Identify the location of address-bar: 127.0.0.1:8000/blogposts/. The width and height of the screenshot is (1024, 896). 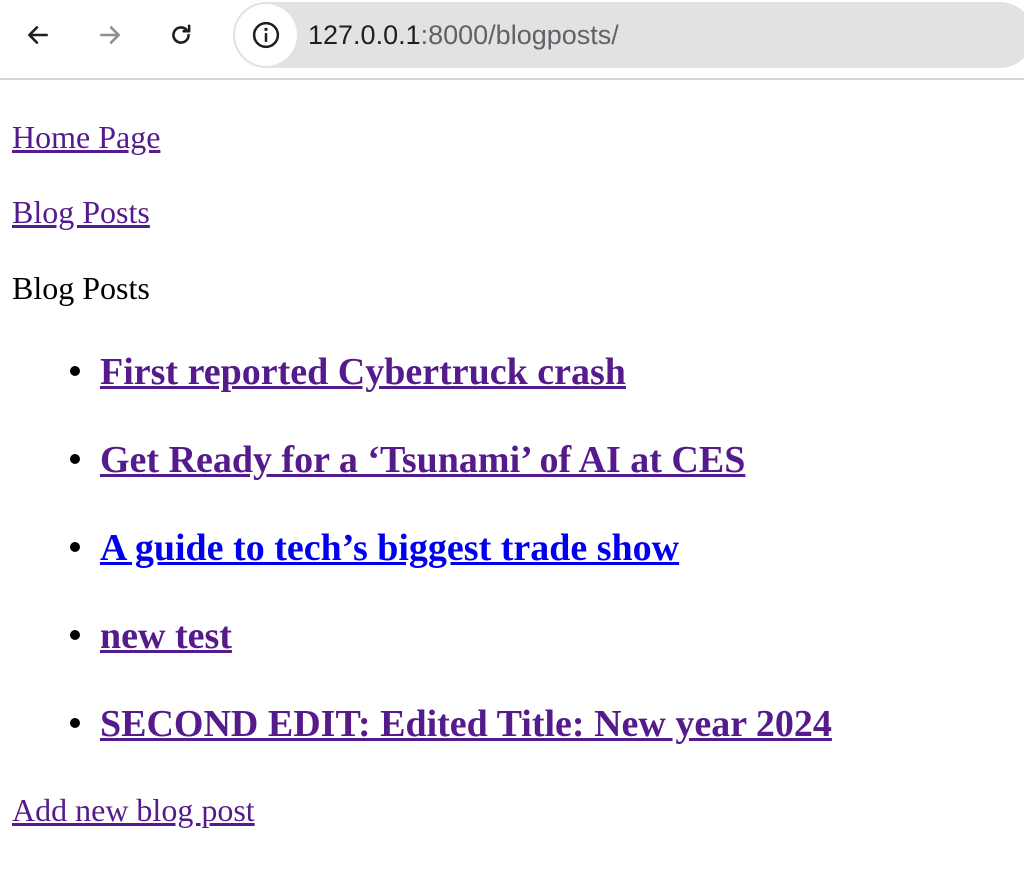
(628, 35).